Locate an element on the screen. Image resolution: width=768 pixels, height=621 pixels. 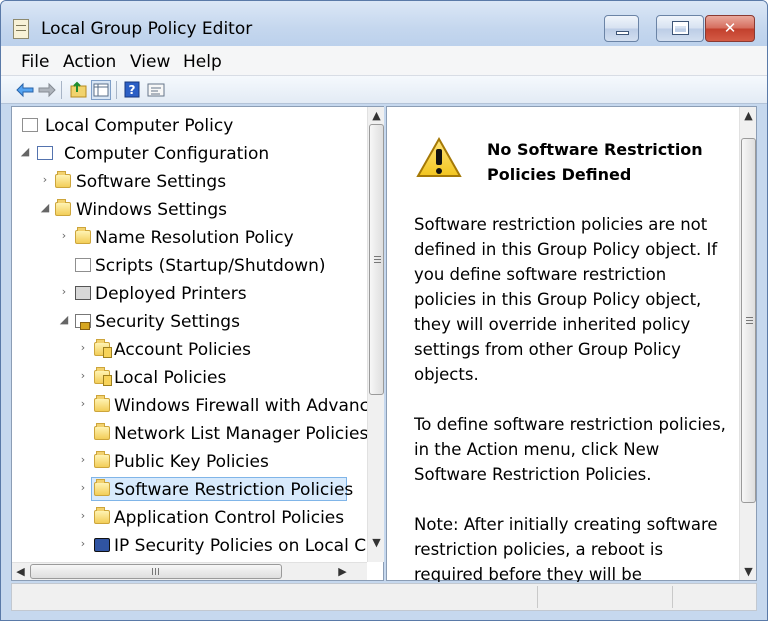
printer-icon is located at coordinates (83, 293).